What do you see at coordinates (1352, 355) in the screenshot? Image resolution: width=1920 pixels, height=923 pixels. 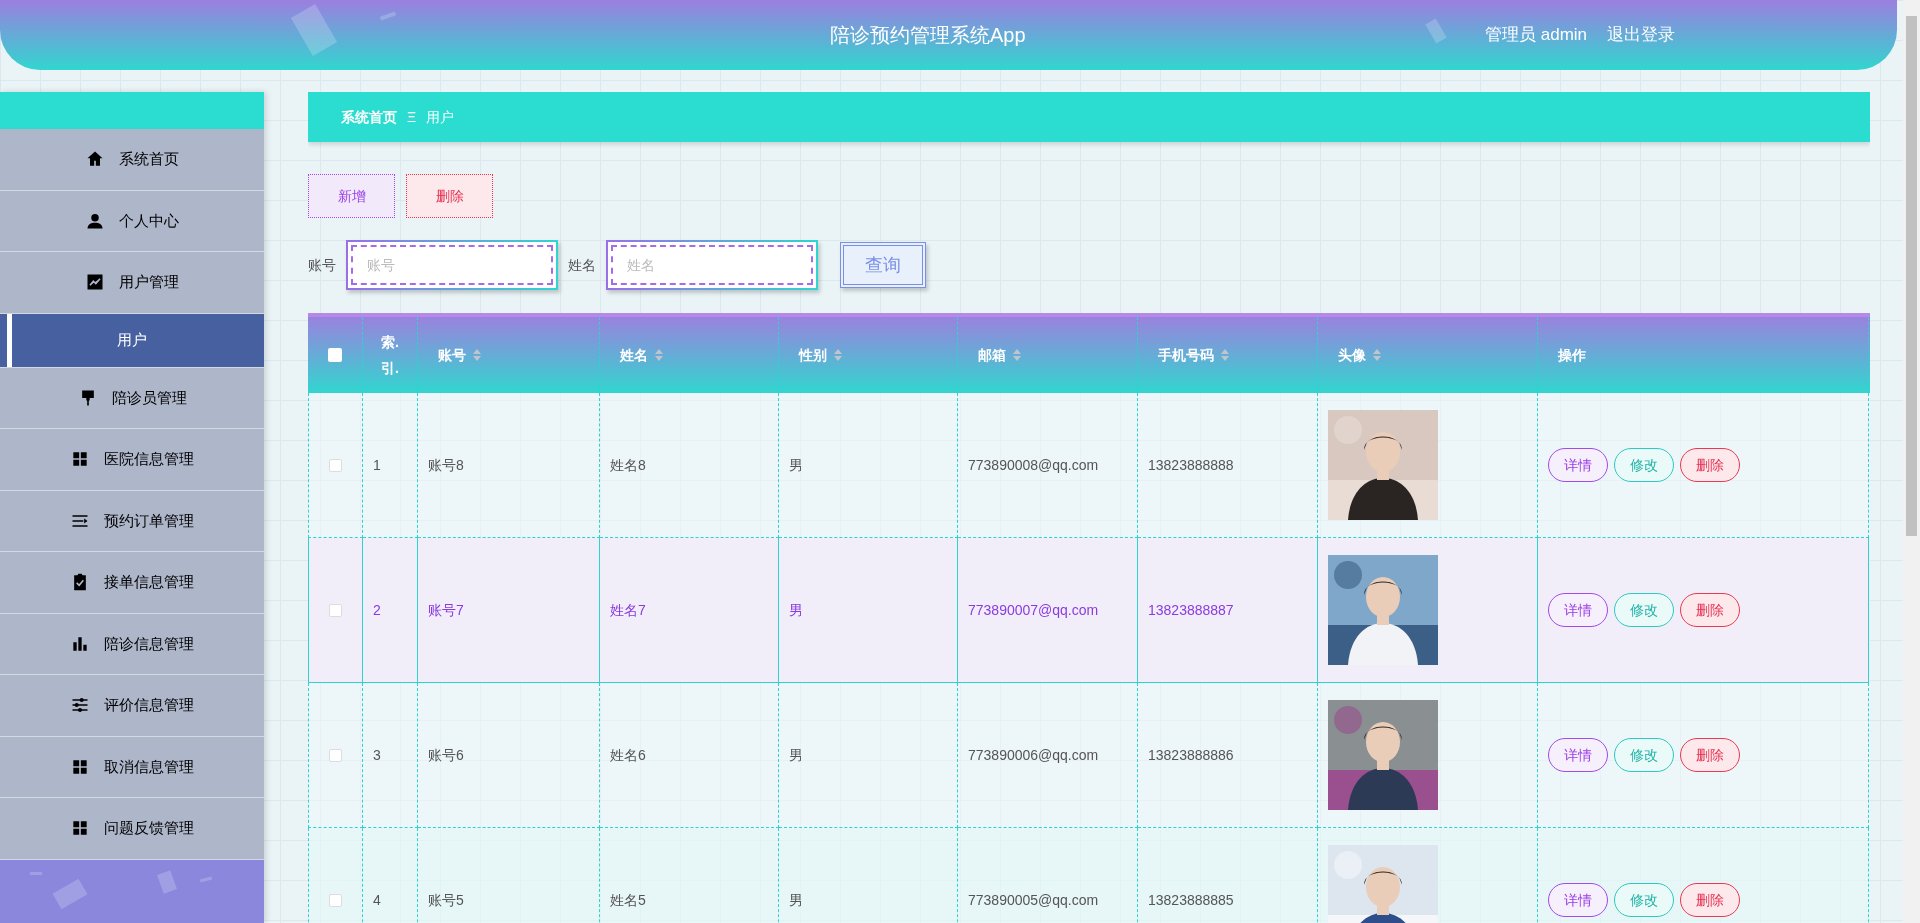 I see `column-header: 头像` at bounding box center [1352, 355].